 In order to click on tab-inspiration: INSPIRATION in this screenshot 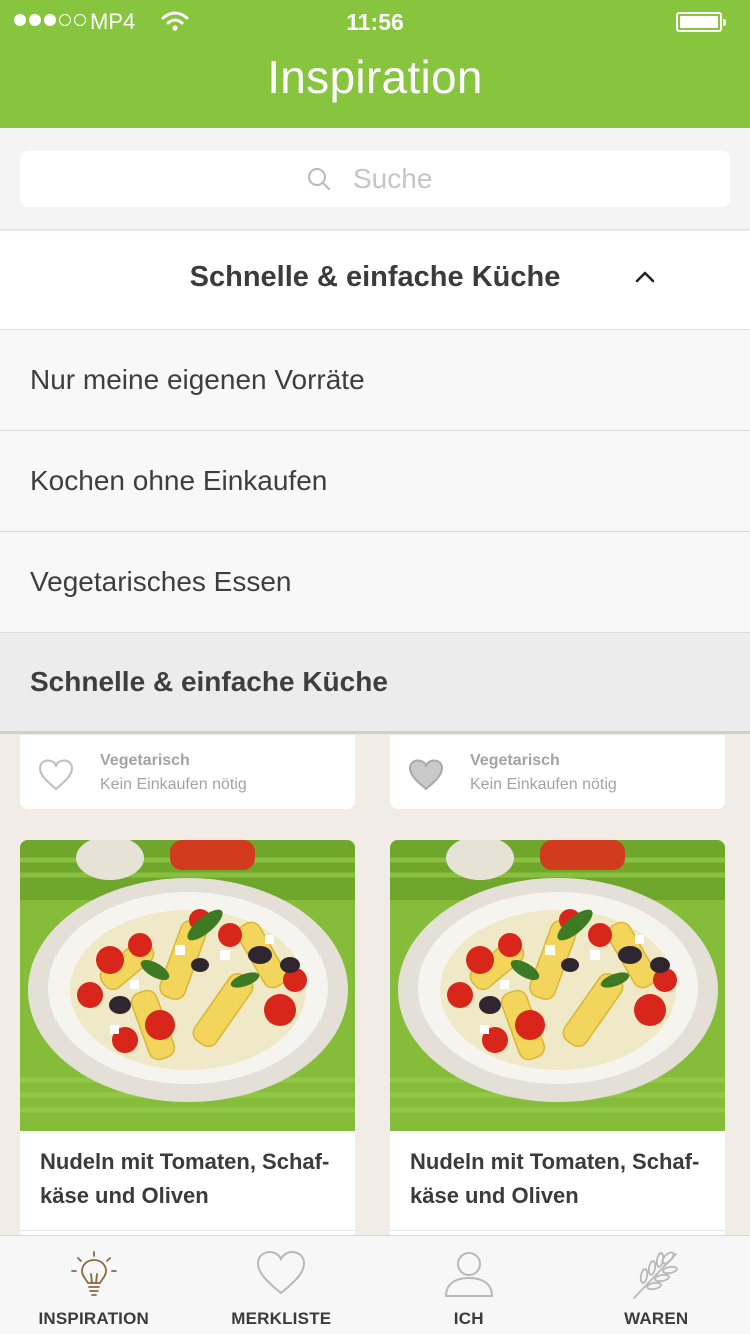, I will do `click(94, 1285)`.